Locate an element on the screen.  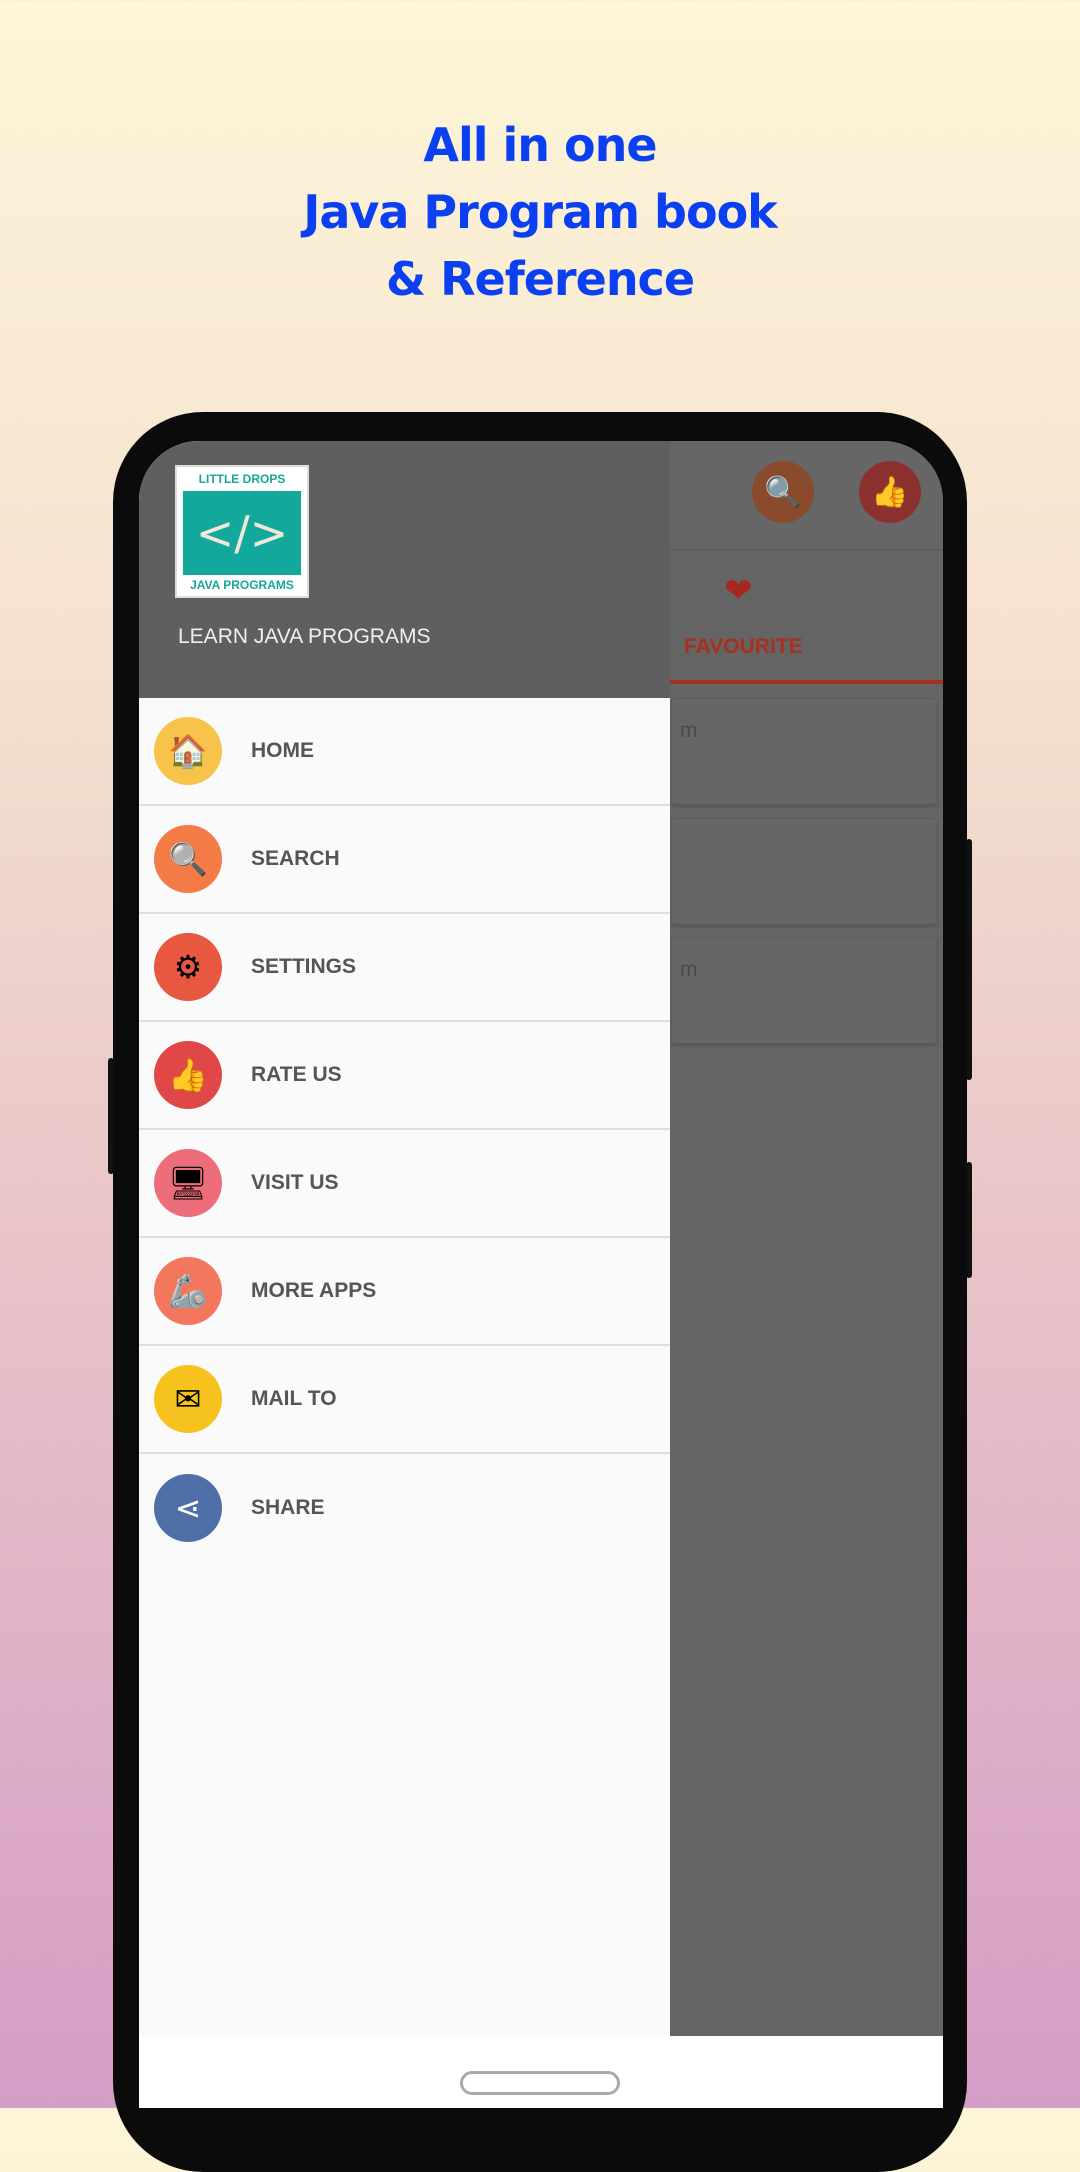
menu-item-mail-to: ✉ MAIL TO is located at coordinates (404, 1400).